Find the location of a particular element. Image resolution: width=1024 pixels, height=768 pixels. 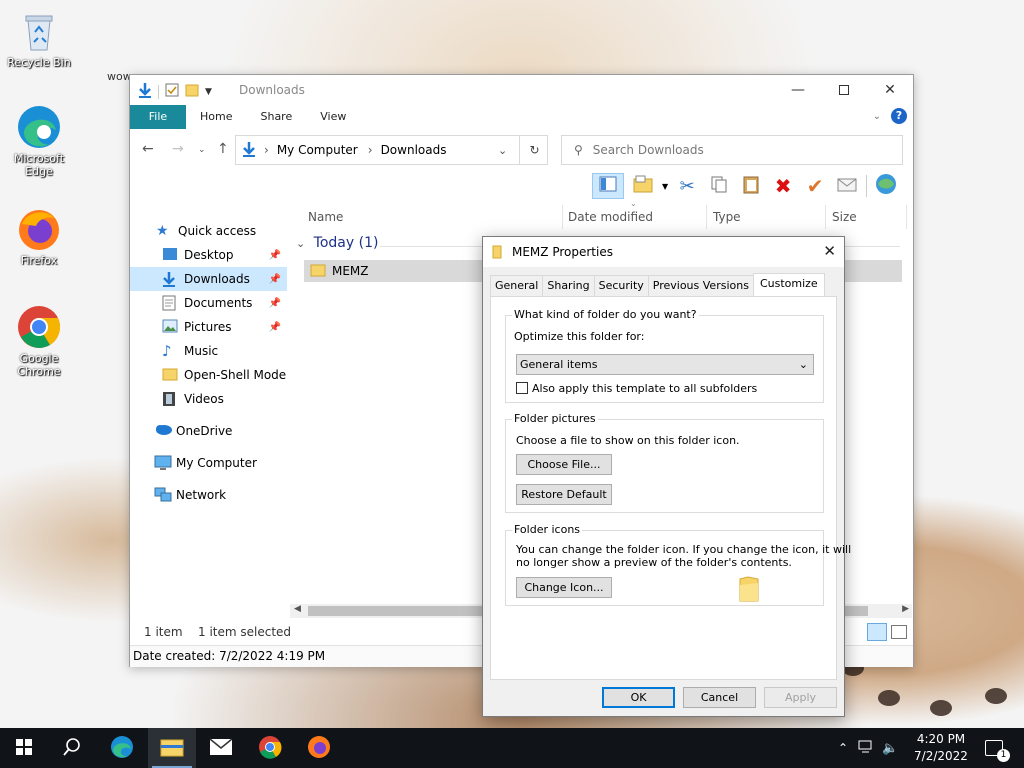

search-input: ⚲ Search Downloads is located at coordinates (732, 150).